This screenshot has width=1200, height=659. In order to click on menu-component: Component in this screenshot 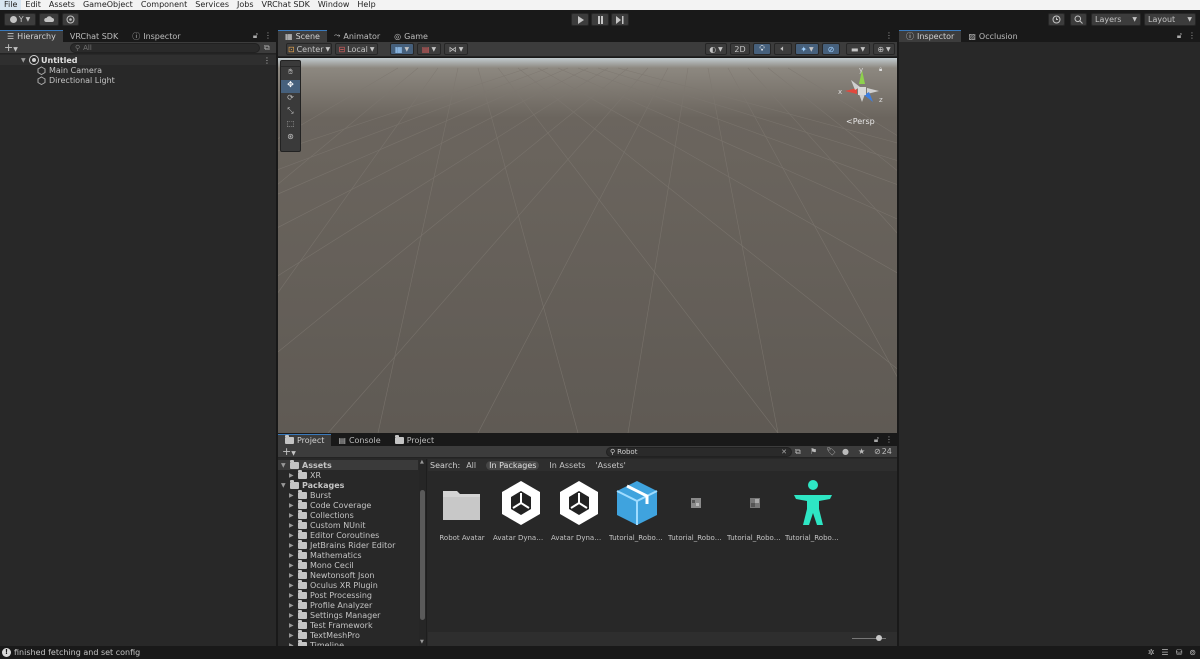, I will do `click(164, 5)`.